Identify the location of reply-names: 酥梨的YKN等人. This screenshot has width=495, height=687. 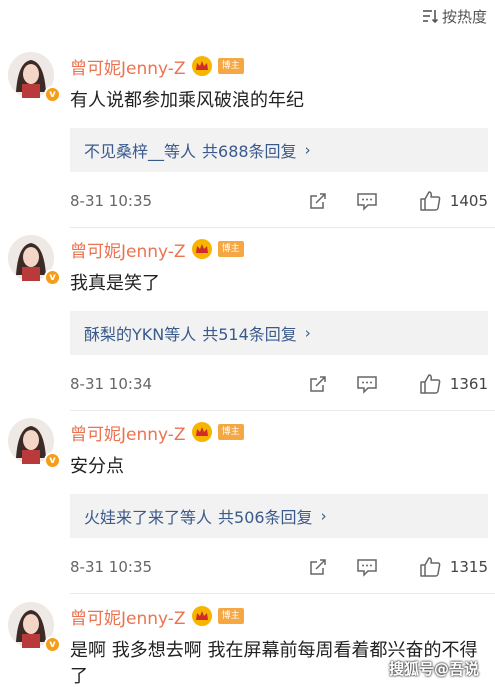
(140, 334).